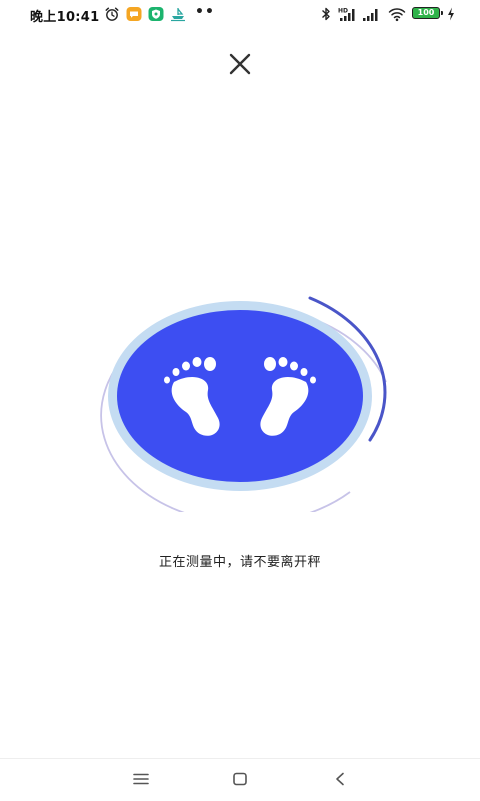 This screenshot has width=480, height=801. What do you see at coordinates (65, 17) in the screenshot?
I see `status-time: 晚上10:41` at bounding box center [65, 17].